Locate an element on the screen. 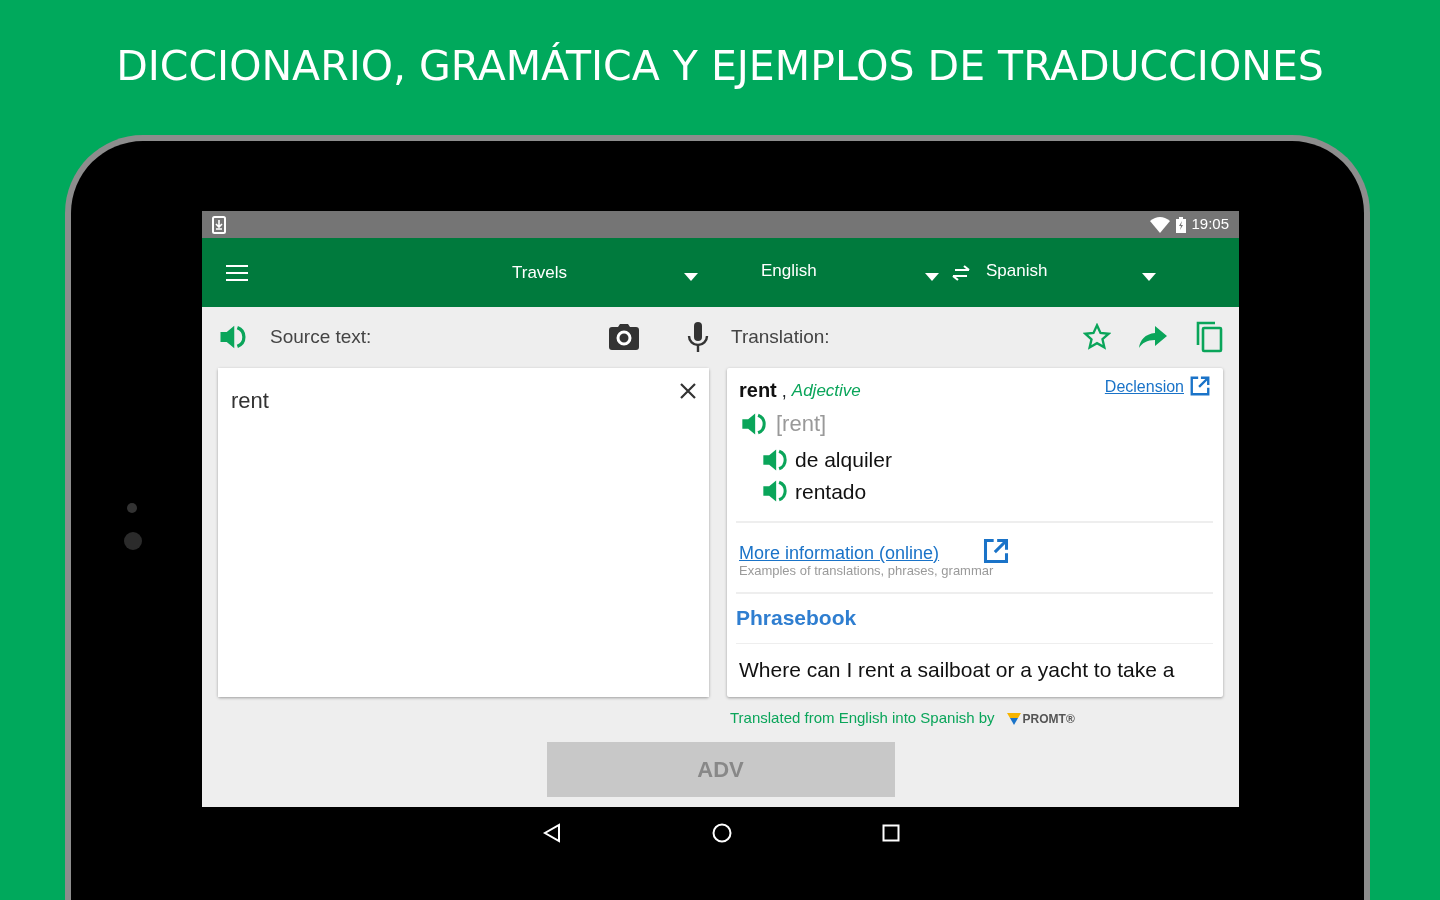 The height and width of the screenshot is (900, 1440). share-button is located at coordinates (1153, 337).